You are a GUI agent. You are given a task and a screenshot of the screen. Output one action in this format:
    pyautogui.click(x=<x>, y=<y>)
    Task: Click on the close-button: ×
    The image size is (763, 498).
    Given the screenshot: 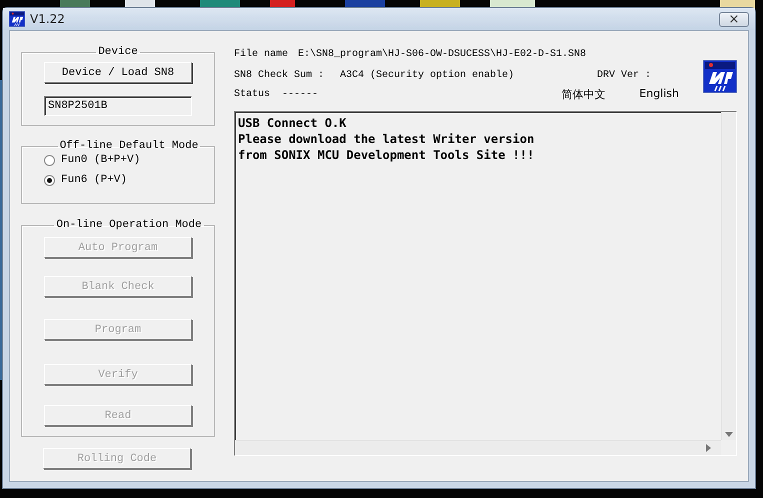 What is the action you would take?
    pyautogui.click(x=734, y=19)
    